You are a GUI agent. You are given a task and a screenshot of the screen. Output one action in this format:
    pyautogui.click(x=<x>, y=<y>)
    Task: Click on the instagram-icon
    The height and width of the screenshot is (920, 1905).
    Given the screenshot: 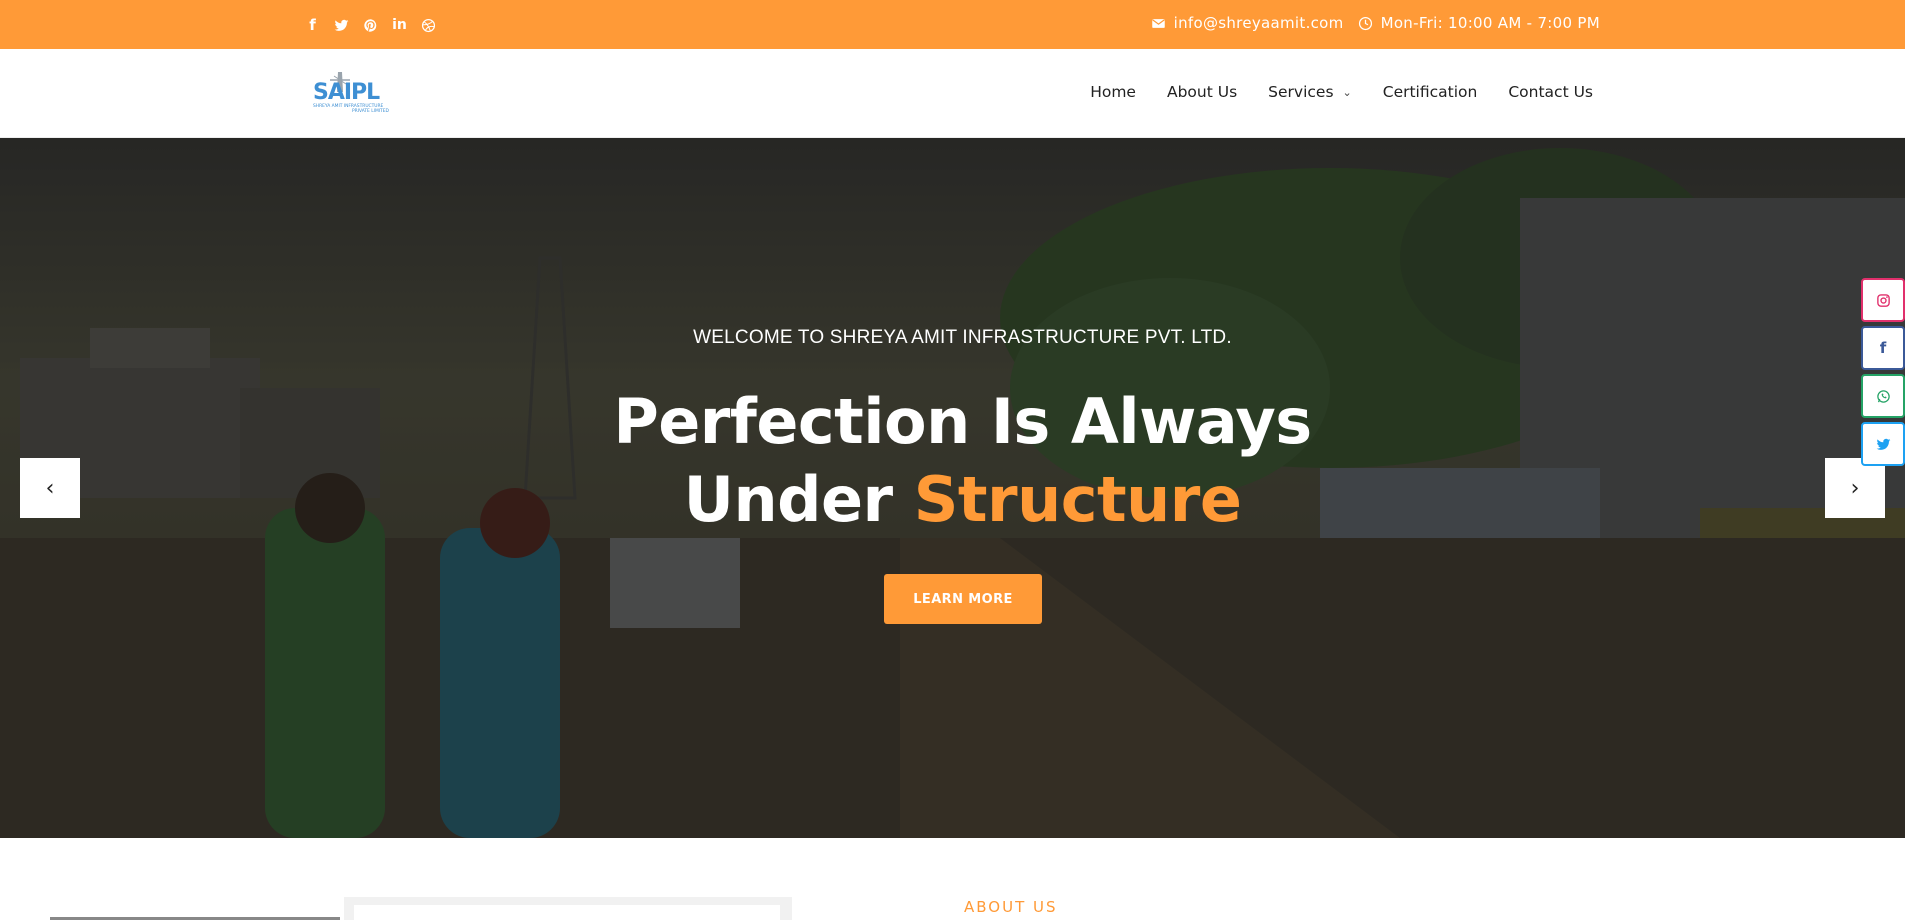 What is the action you would take?
    pyautogui.click(x=1883, y=300)
    